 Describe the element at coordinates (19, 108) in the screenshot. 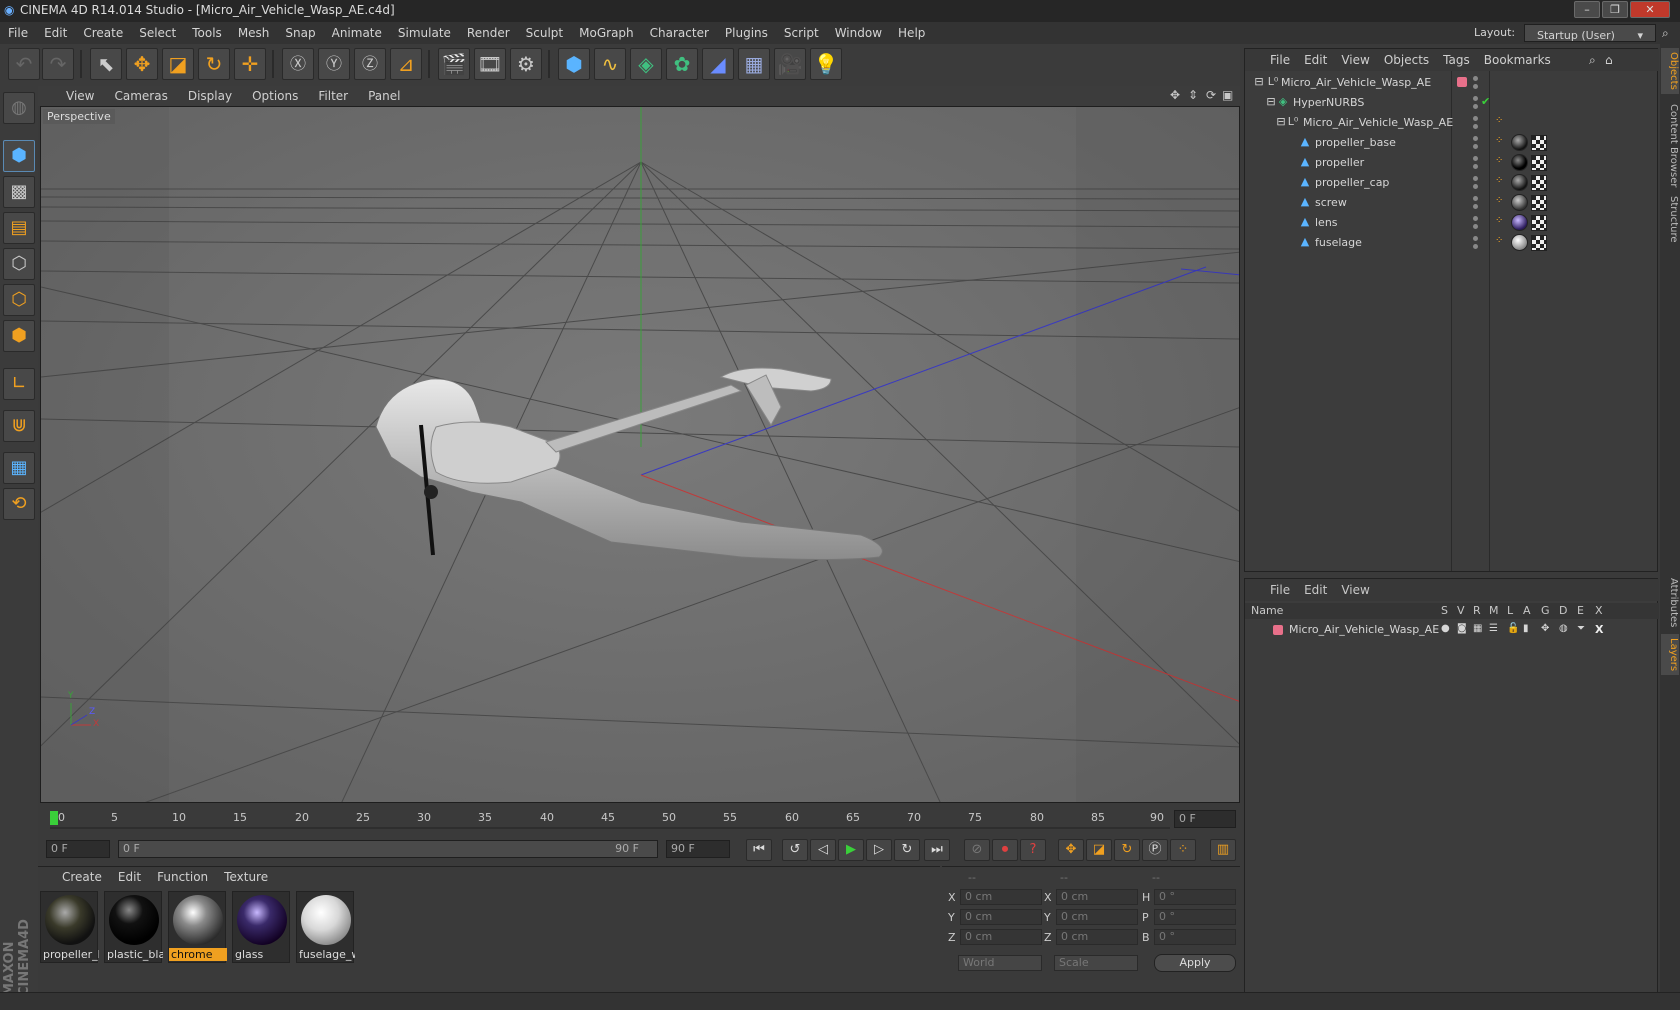

I see `make-editable-button: ◍` at that location.